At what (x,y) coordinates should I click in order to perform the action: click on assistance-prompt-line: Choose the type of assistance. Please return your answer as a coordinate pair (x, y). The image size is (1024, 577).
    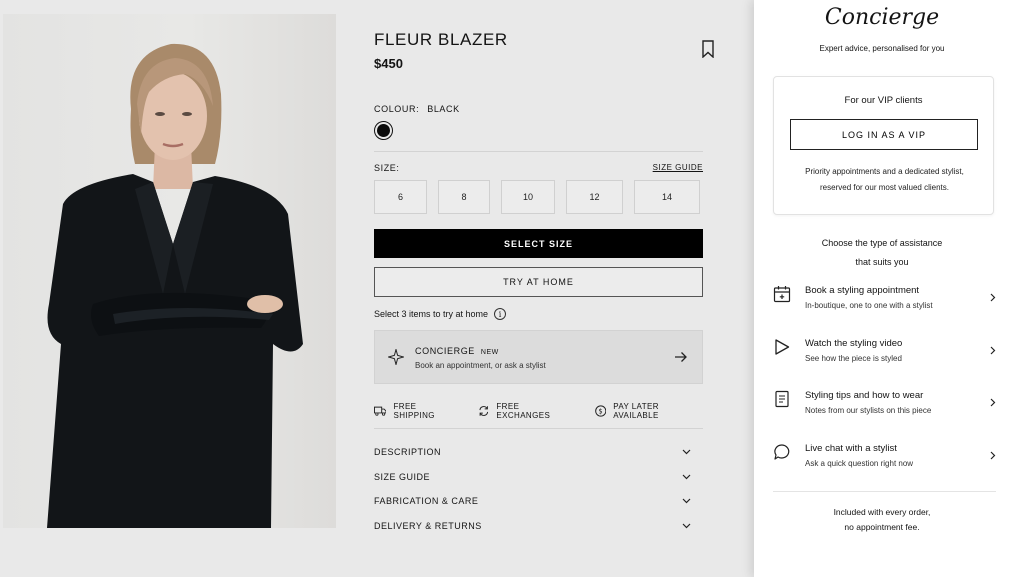
    Looking at the image, I should click on (882, 243).